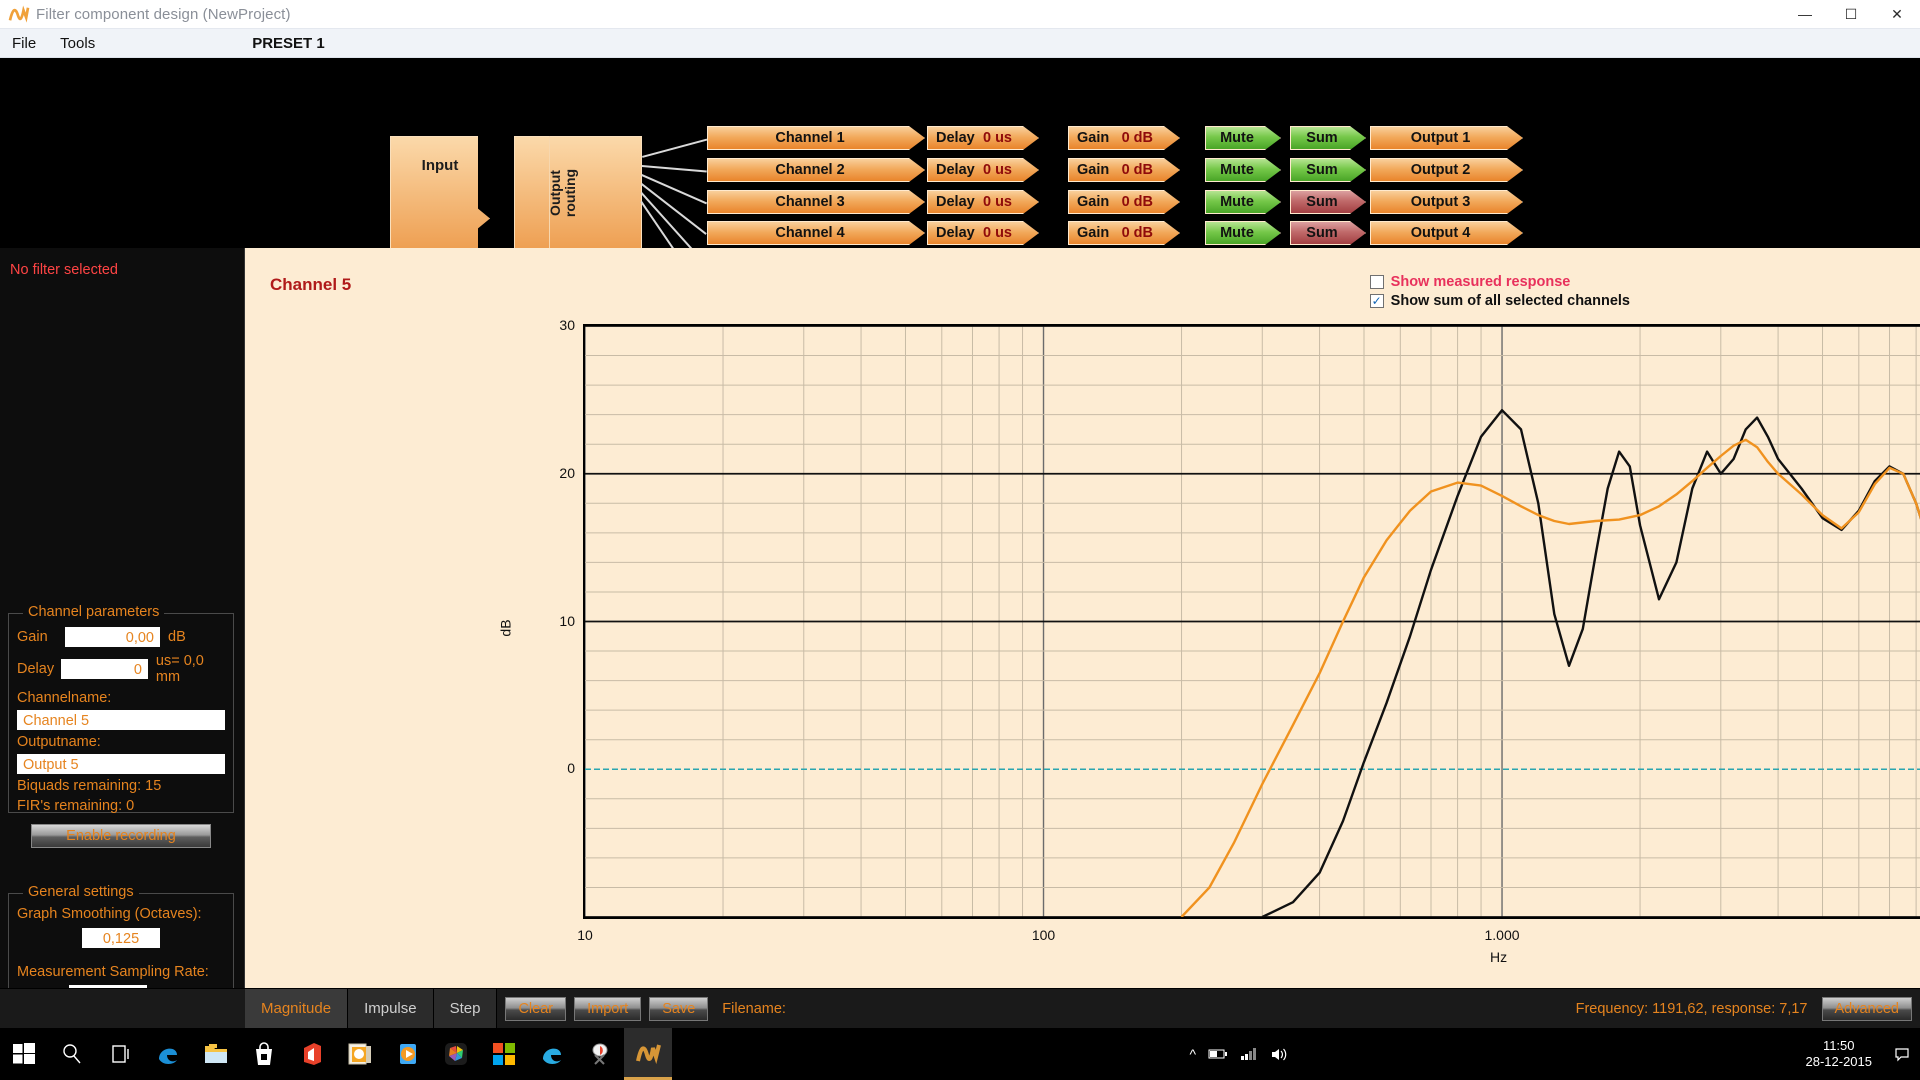  I want to click on filter-app-icon, so click(648, 1054).